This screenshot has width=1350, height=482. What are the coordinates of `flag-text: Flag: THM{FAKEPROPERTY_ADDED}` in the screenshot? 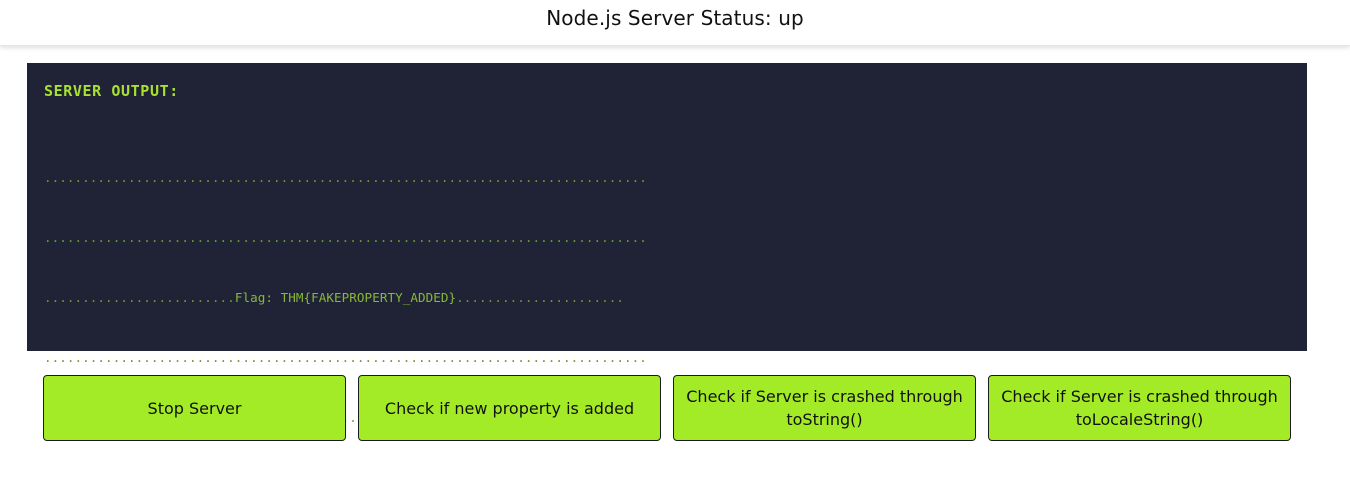 It's located at (345, 297).